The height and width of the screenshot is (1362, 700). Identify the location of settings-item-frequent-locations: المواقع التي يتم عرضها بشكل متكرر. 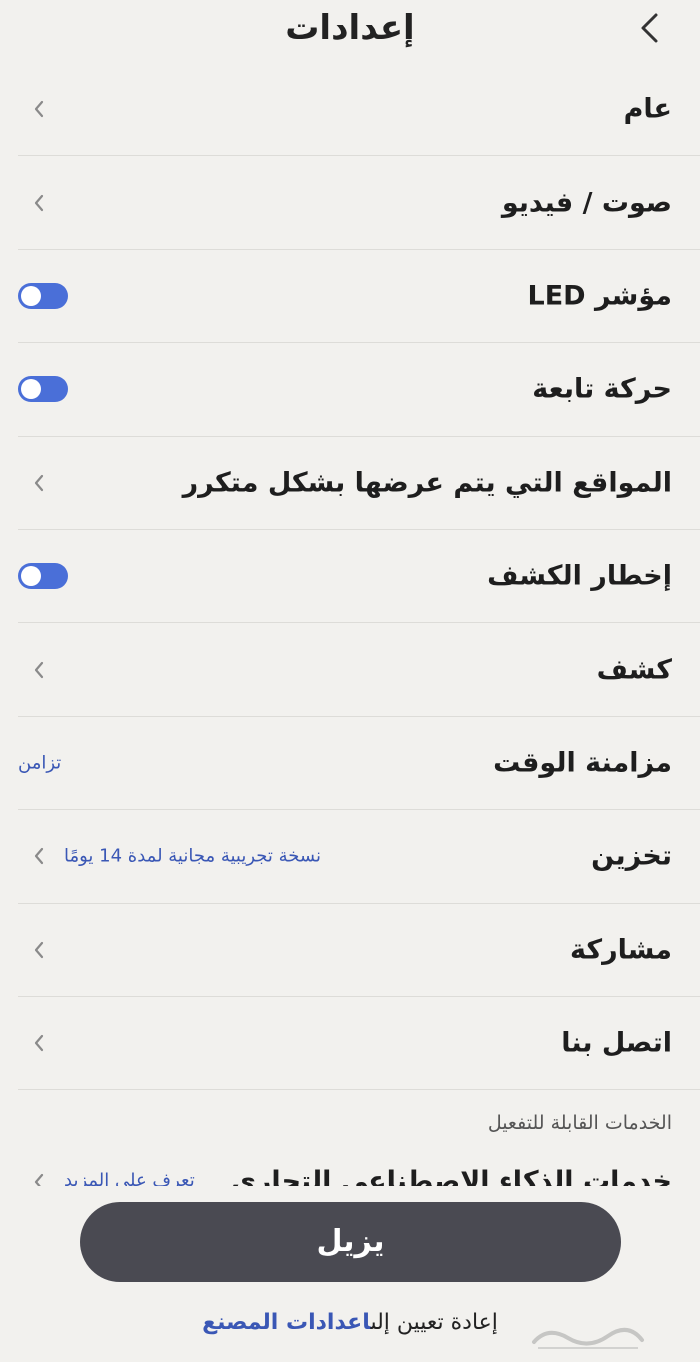
(359, 483).